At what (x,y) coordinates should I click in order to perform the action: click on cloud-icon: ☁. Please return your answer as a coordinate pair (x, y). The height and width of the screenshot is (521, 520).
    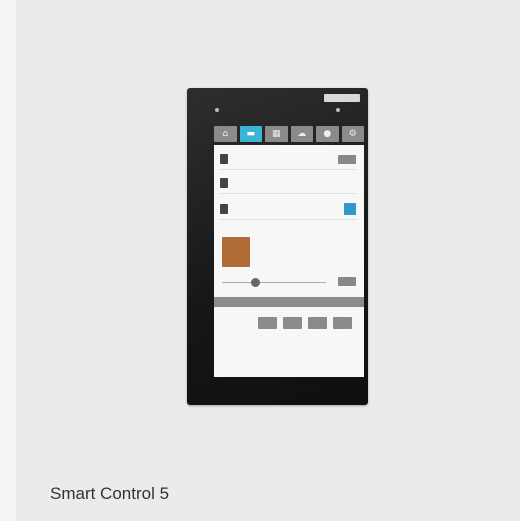
    Looking at the image, I should click on (301, 134).